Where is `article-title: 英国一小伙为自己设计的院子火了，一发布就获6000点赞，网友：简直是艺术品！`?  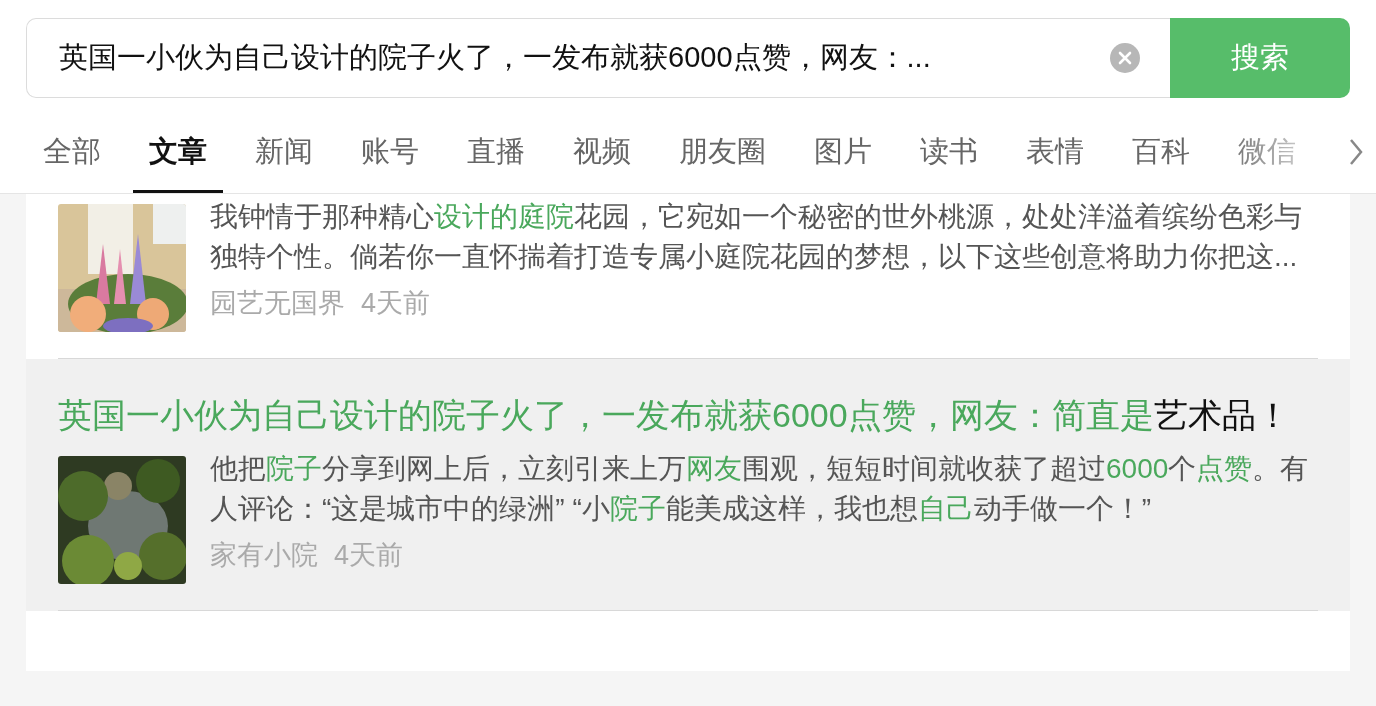 article-title: 英国一小伙为自己设计的院子火了，一发布就获6000点赞，网友：简直是艺术品！ is located at coordinates (688, 415).